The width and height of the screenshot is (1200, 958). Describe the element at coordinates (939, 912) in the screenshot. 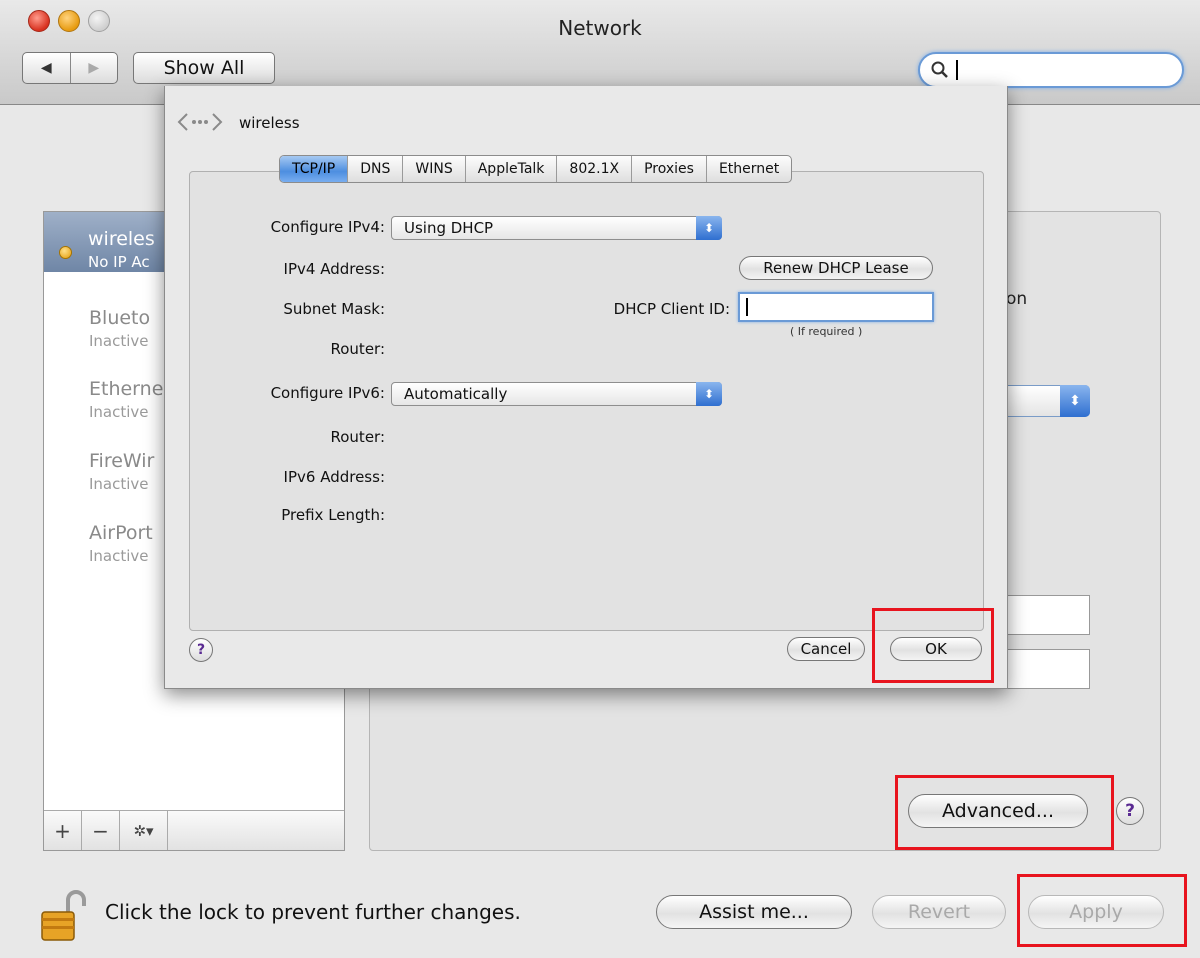

I see `revert-button: Revert` at that location.